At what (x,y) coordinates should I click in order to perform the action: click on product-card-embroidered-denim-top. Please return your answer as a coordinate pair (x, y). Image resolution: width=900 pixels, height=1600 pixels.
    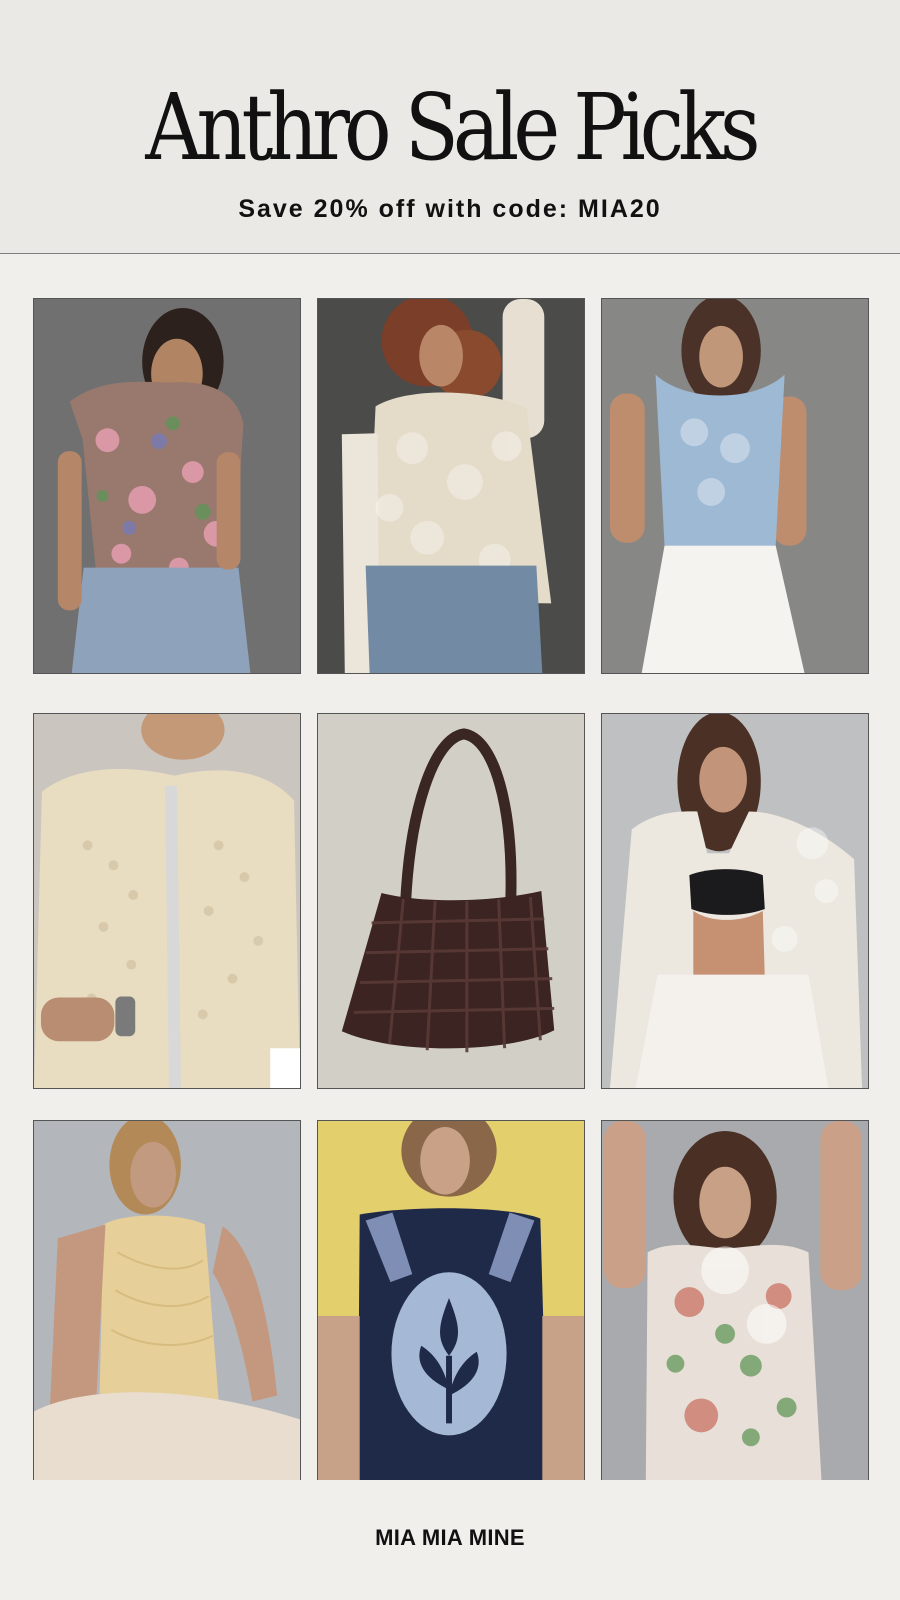
    Looking at the image, I should click on (451, 1308).